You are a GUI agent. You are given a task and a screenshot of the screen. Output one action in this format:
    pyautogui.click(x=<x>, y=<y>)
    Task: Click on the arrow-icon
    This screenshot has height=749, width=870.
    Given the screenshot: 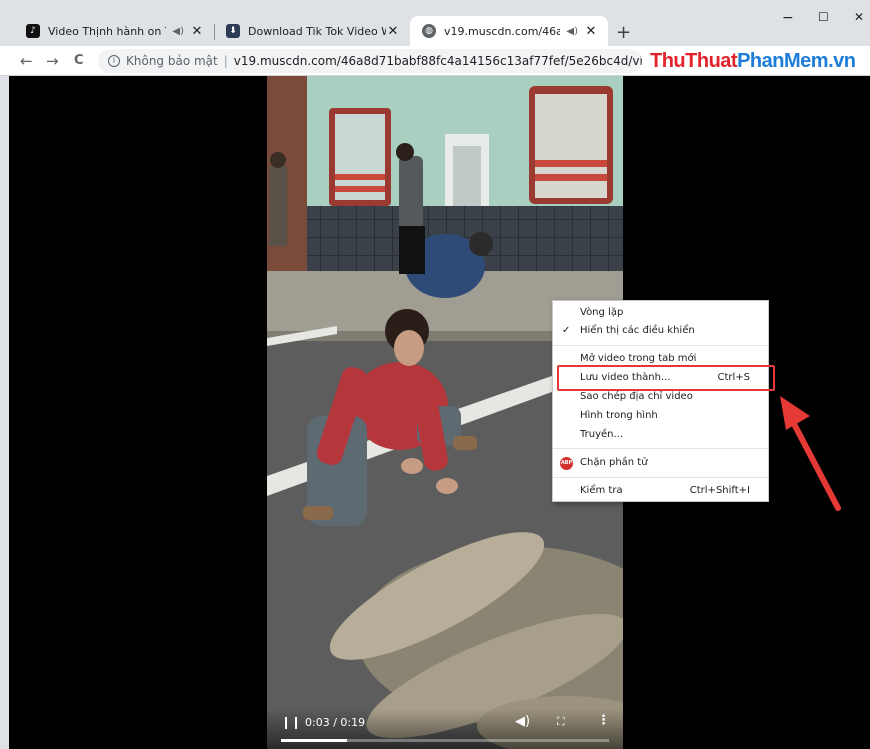 What is the action you would take?
    pyautogui.click(x=810, y=453)
    